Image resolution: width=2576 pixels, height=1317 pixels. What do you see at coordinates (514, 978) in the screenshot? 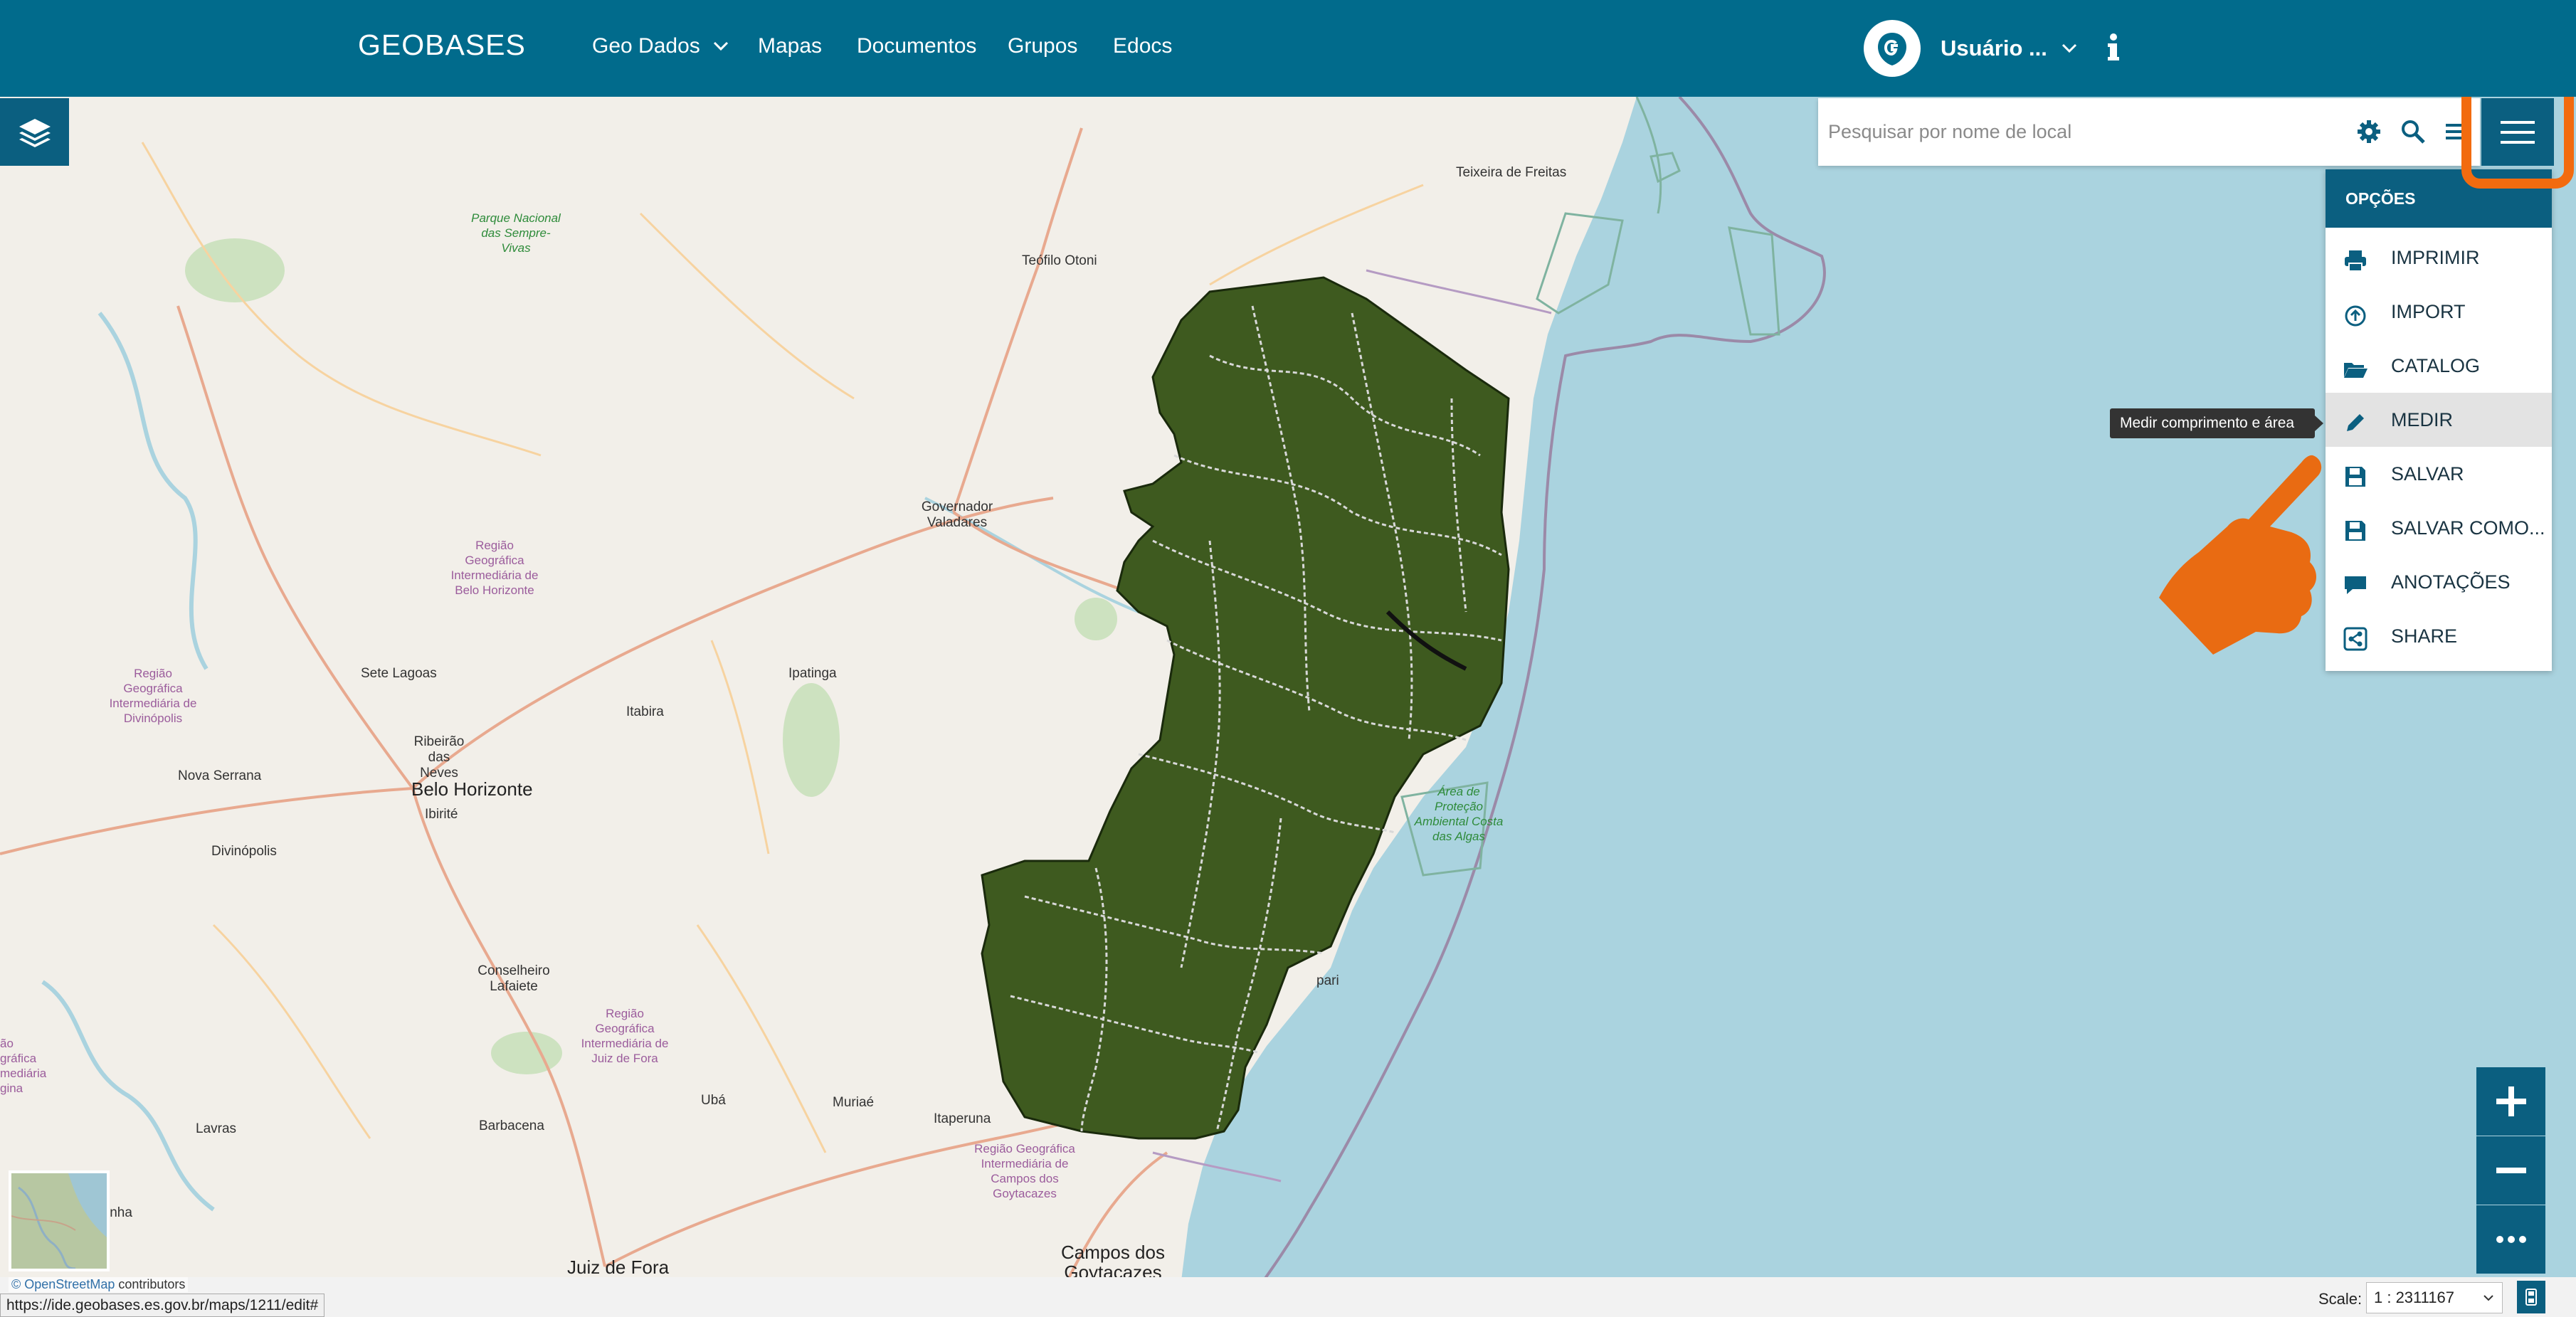
I see `place-label: Conselheiro Lafaiete` at bounding box center [514, 978].